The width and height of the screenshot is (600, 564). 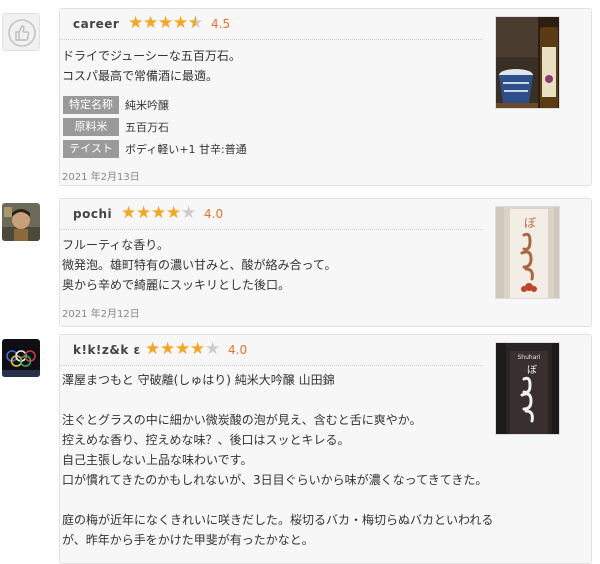 What do you see at coordinates (116, 245) in the screenshot?
I see `review-text: フルーティな香り。` at bounding box center [116, 245].